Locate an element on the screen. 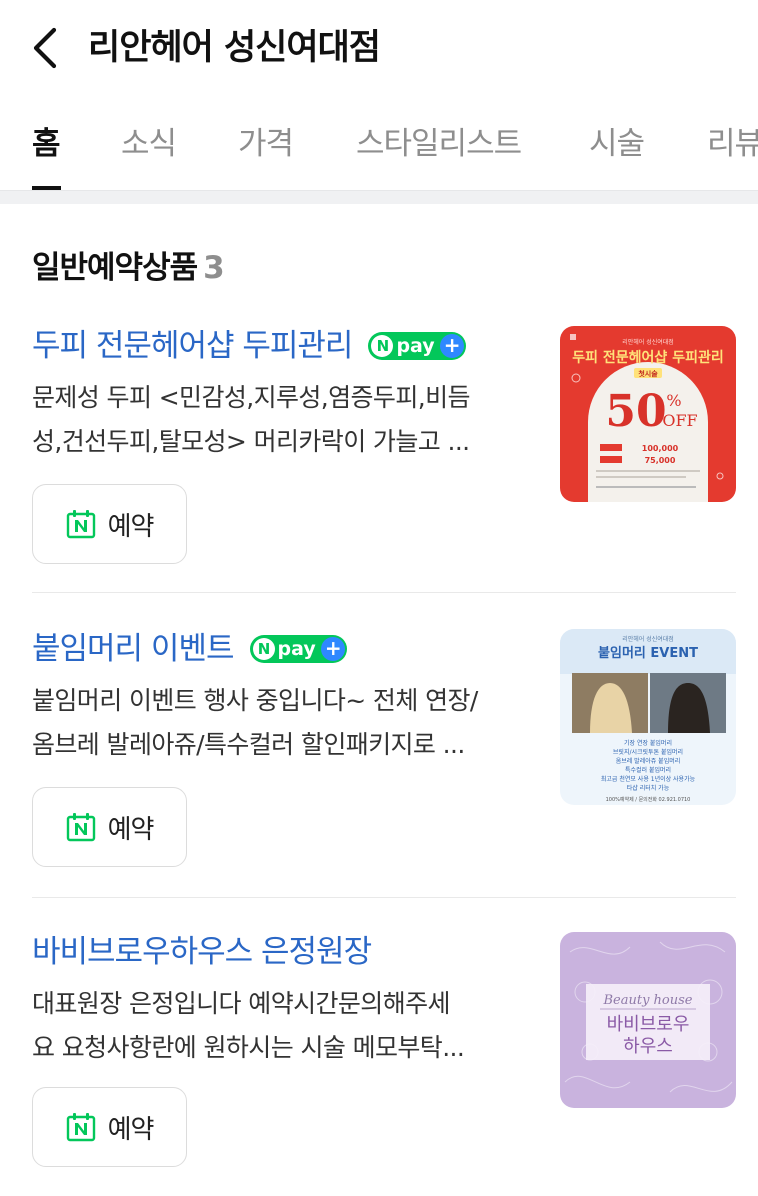  product-name-row: 두피 전문헤어샵 두피관리 N pay + is located at coordinates (249, 346).